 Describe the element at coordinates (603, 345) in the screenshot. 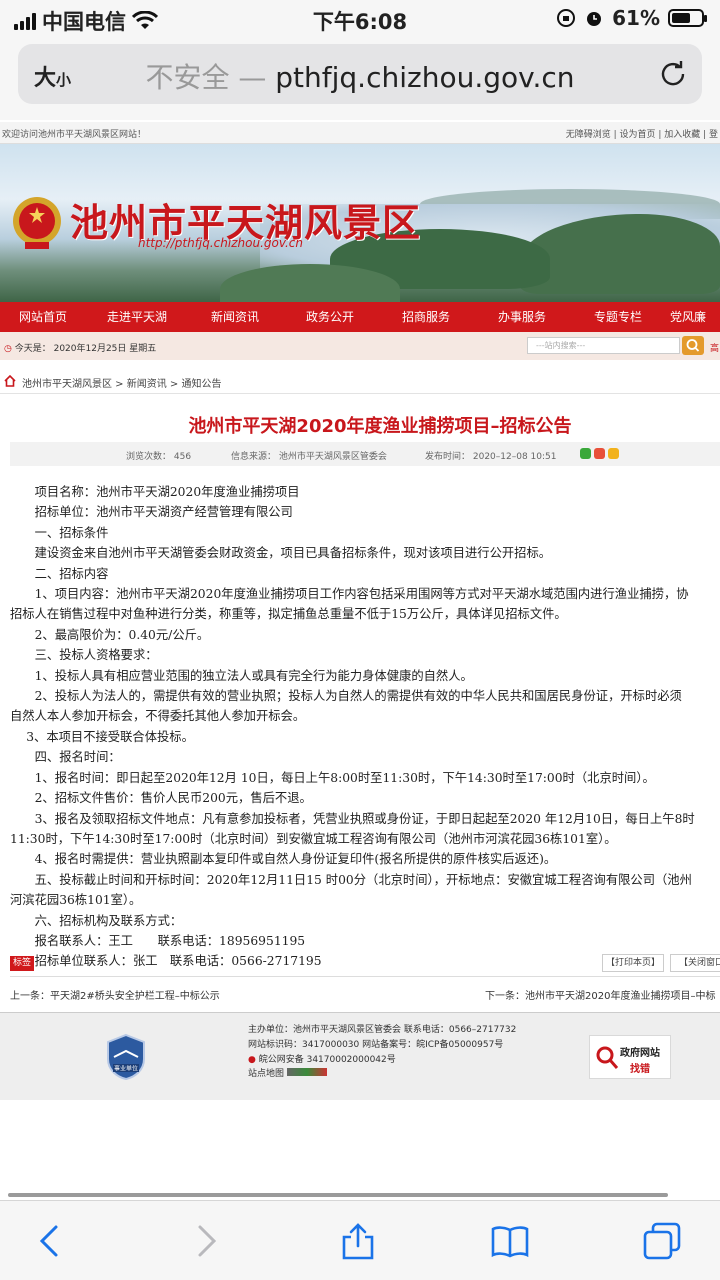

I see `site-search-input: ---站内搜索---` at that location.